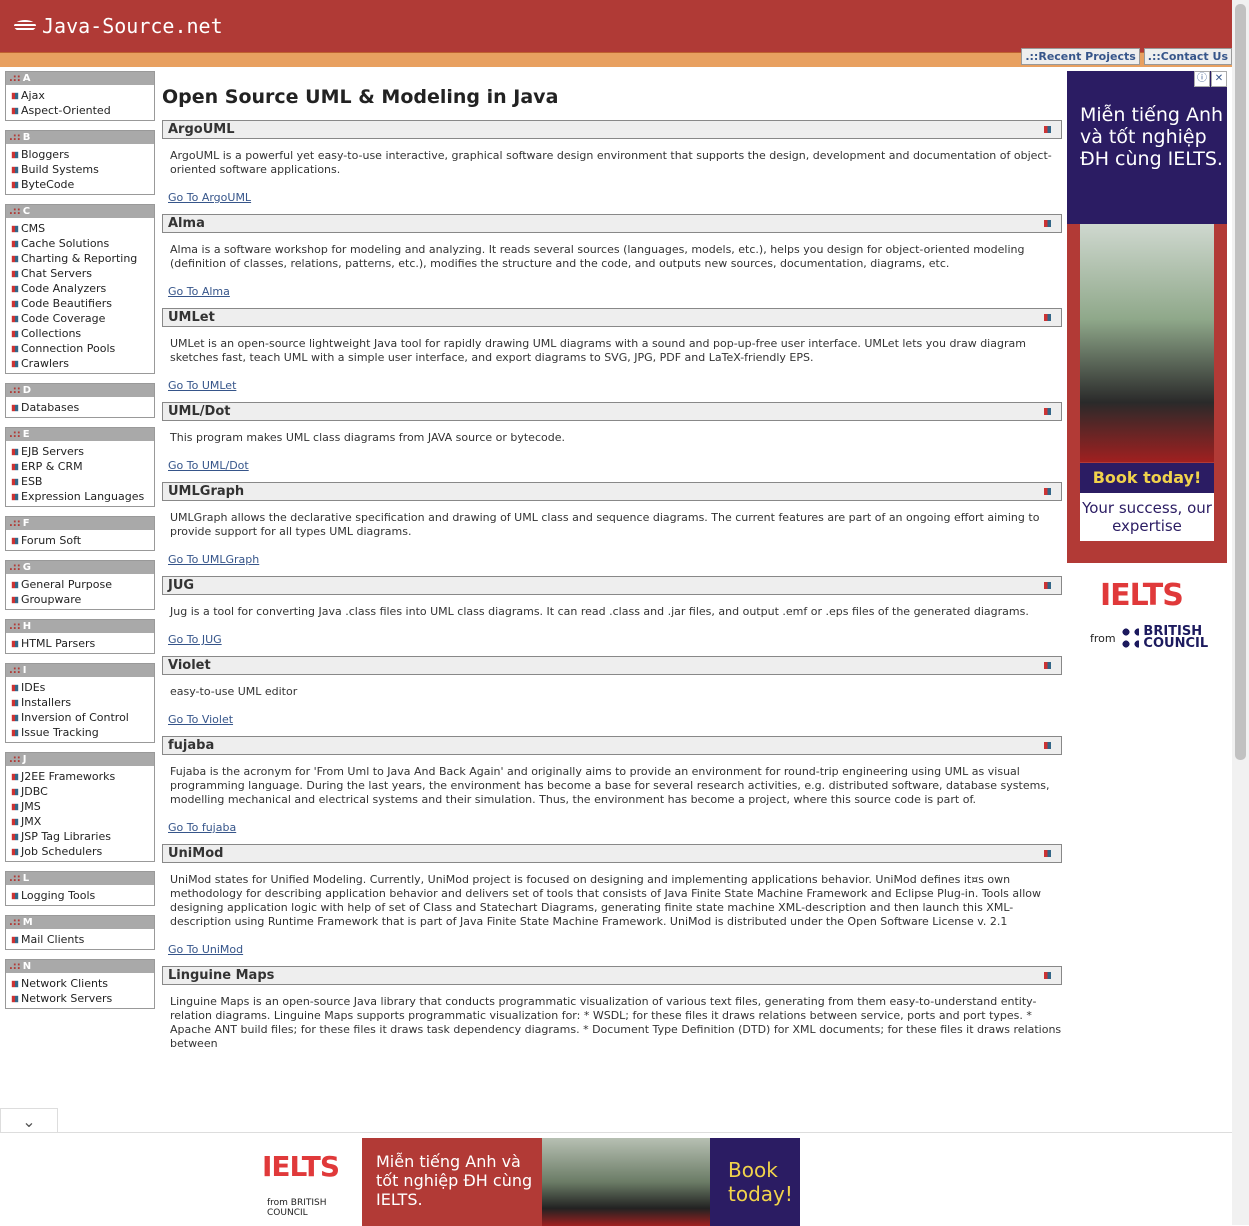  What do you see at coordinates (301, 1166) in the screenshot?
I see `bottom-ad-brand: IELTS` at bounding box center [301, 1166].